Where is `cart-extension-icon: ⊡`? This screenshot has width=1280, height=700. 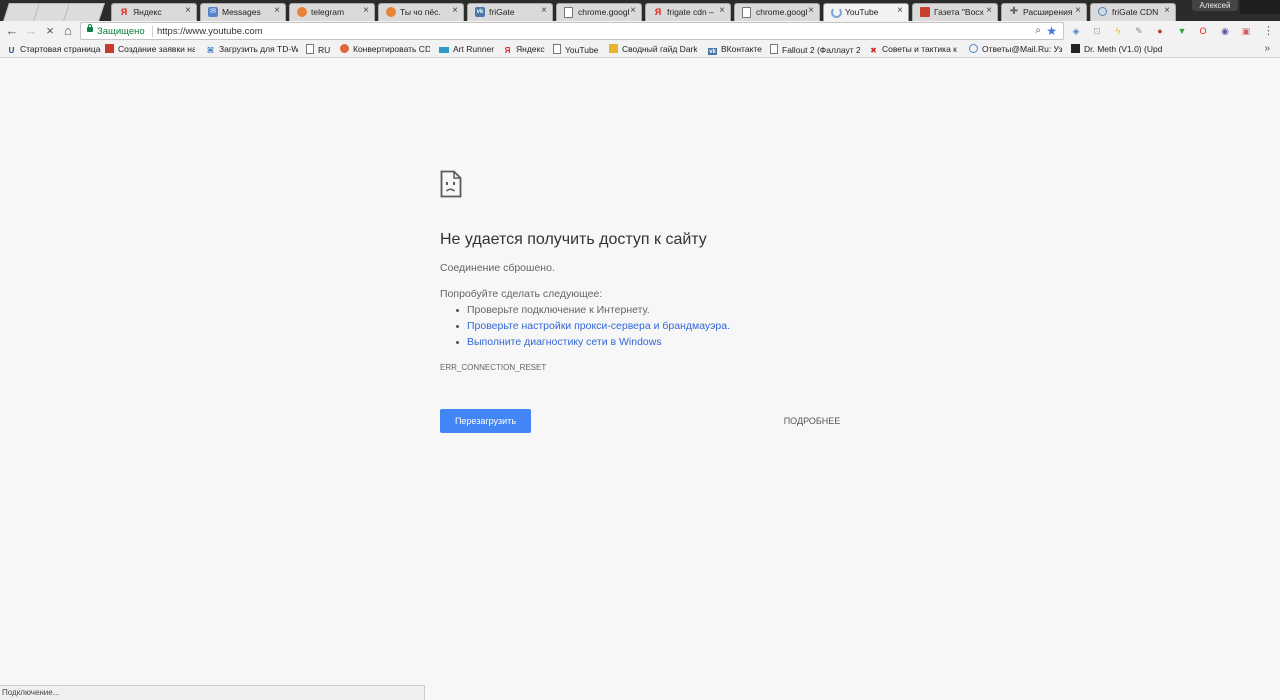
cart-extension-icon: ⊡ is located at coordinates (1097, 31).